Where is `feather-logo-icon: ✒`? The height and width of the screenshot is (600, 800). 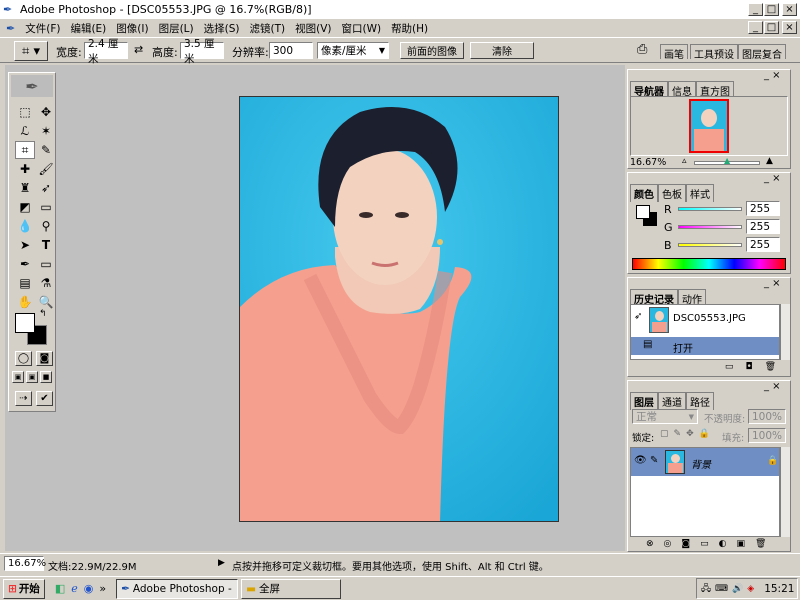
feather-logo-icon: ✒ is located at coordinates (32, 86).